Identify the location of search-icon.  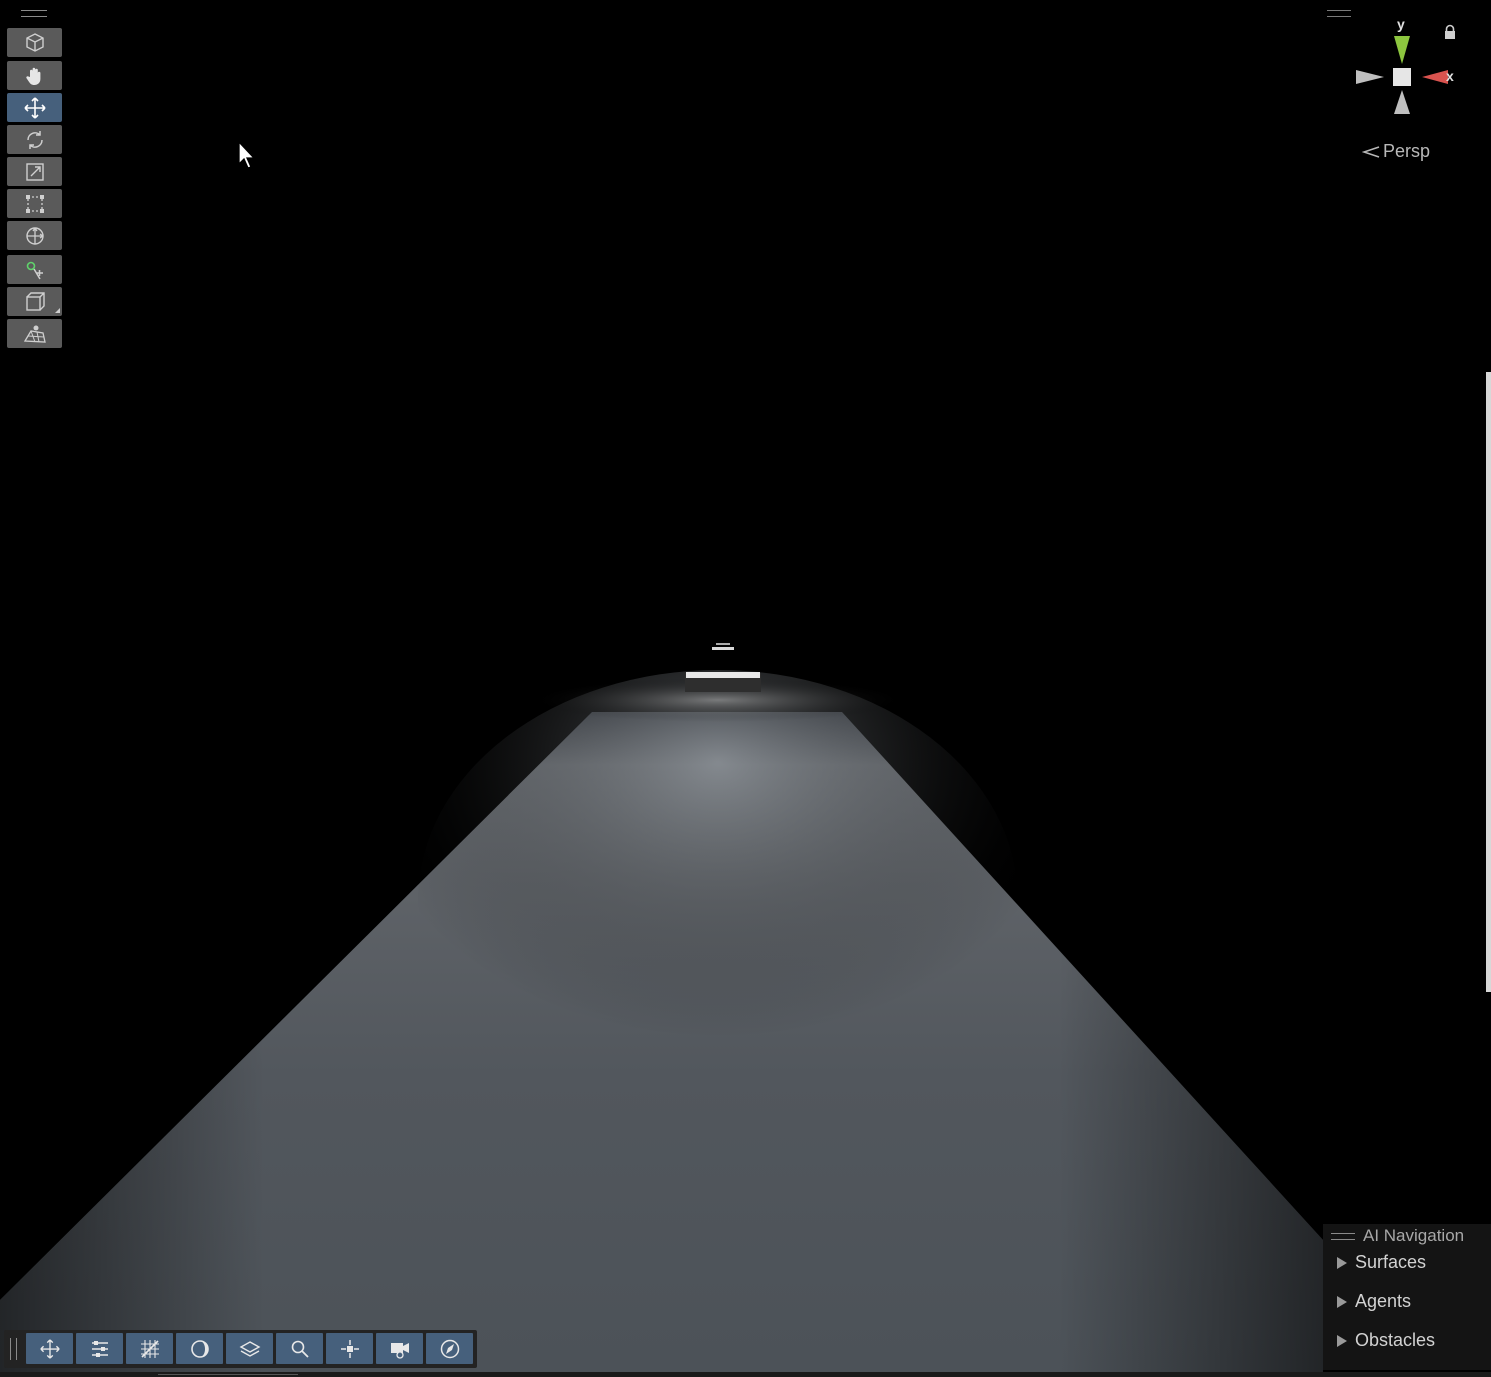
(300, 1349).